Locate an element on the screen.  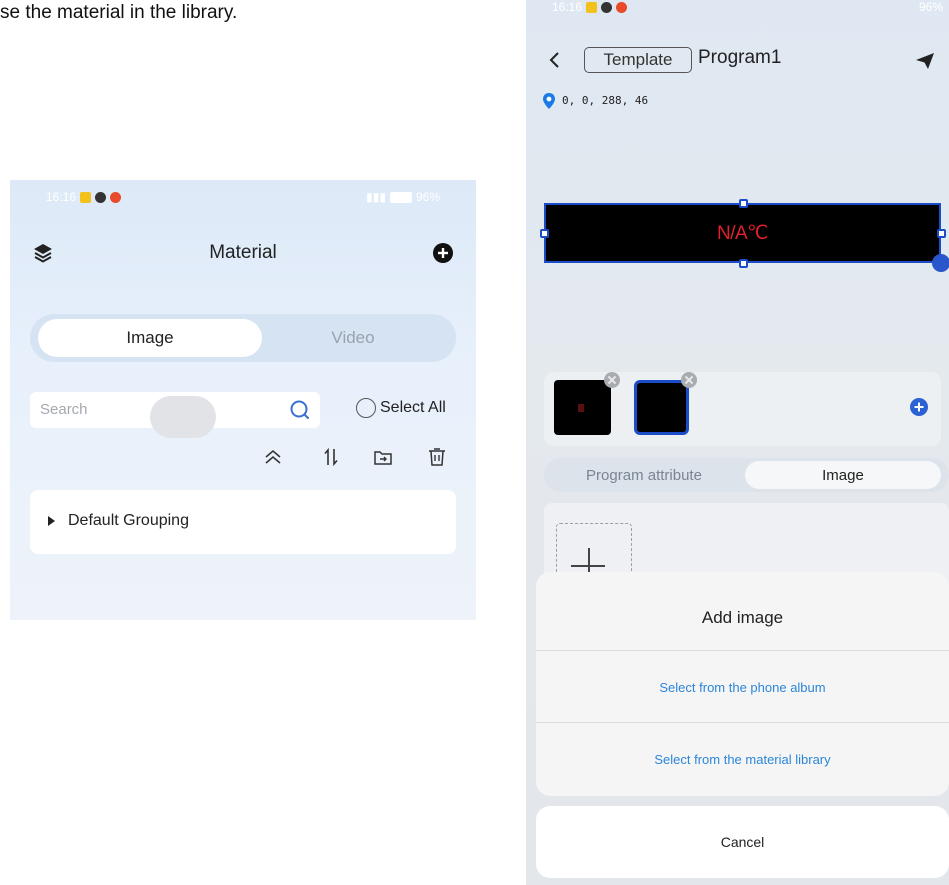
editor-tabs: Program attribute Image is located at coordinates (746, 475).